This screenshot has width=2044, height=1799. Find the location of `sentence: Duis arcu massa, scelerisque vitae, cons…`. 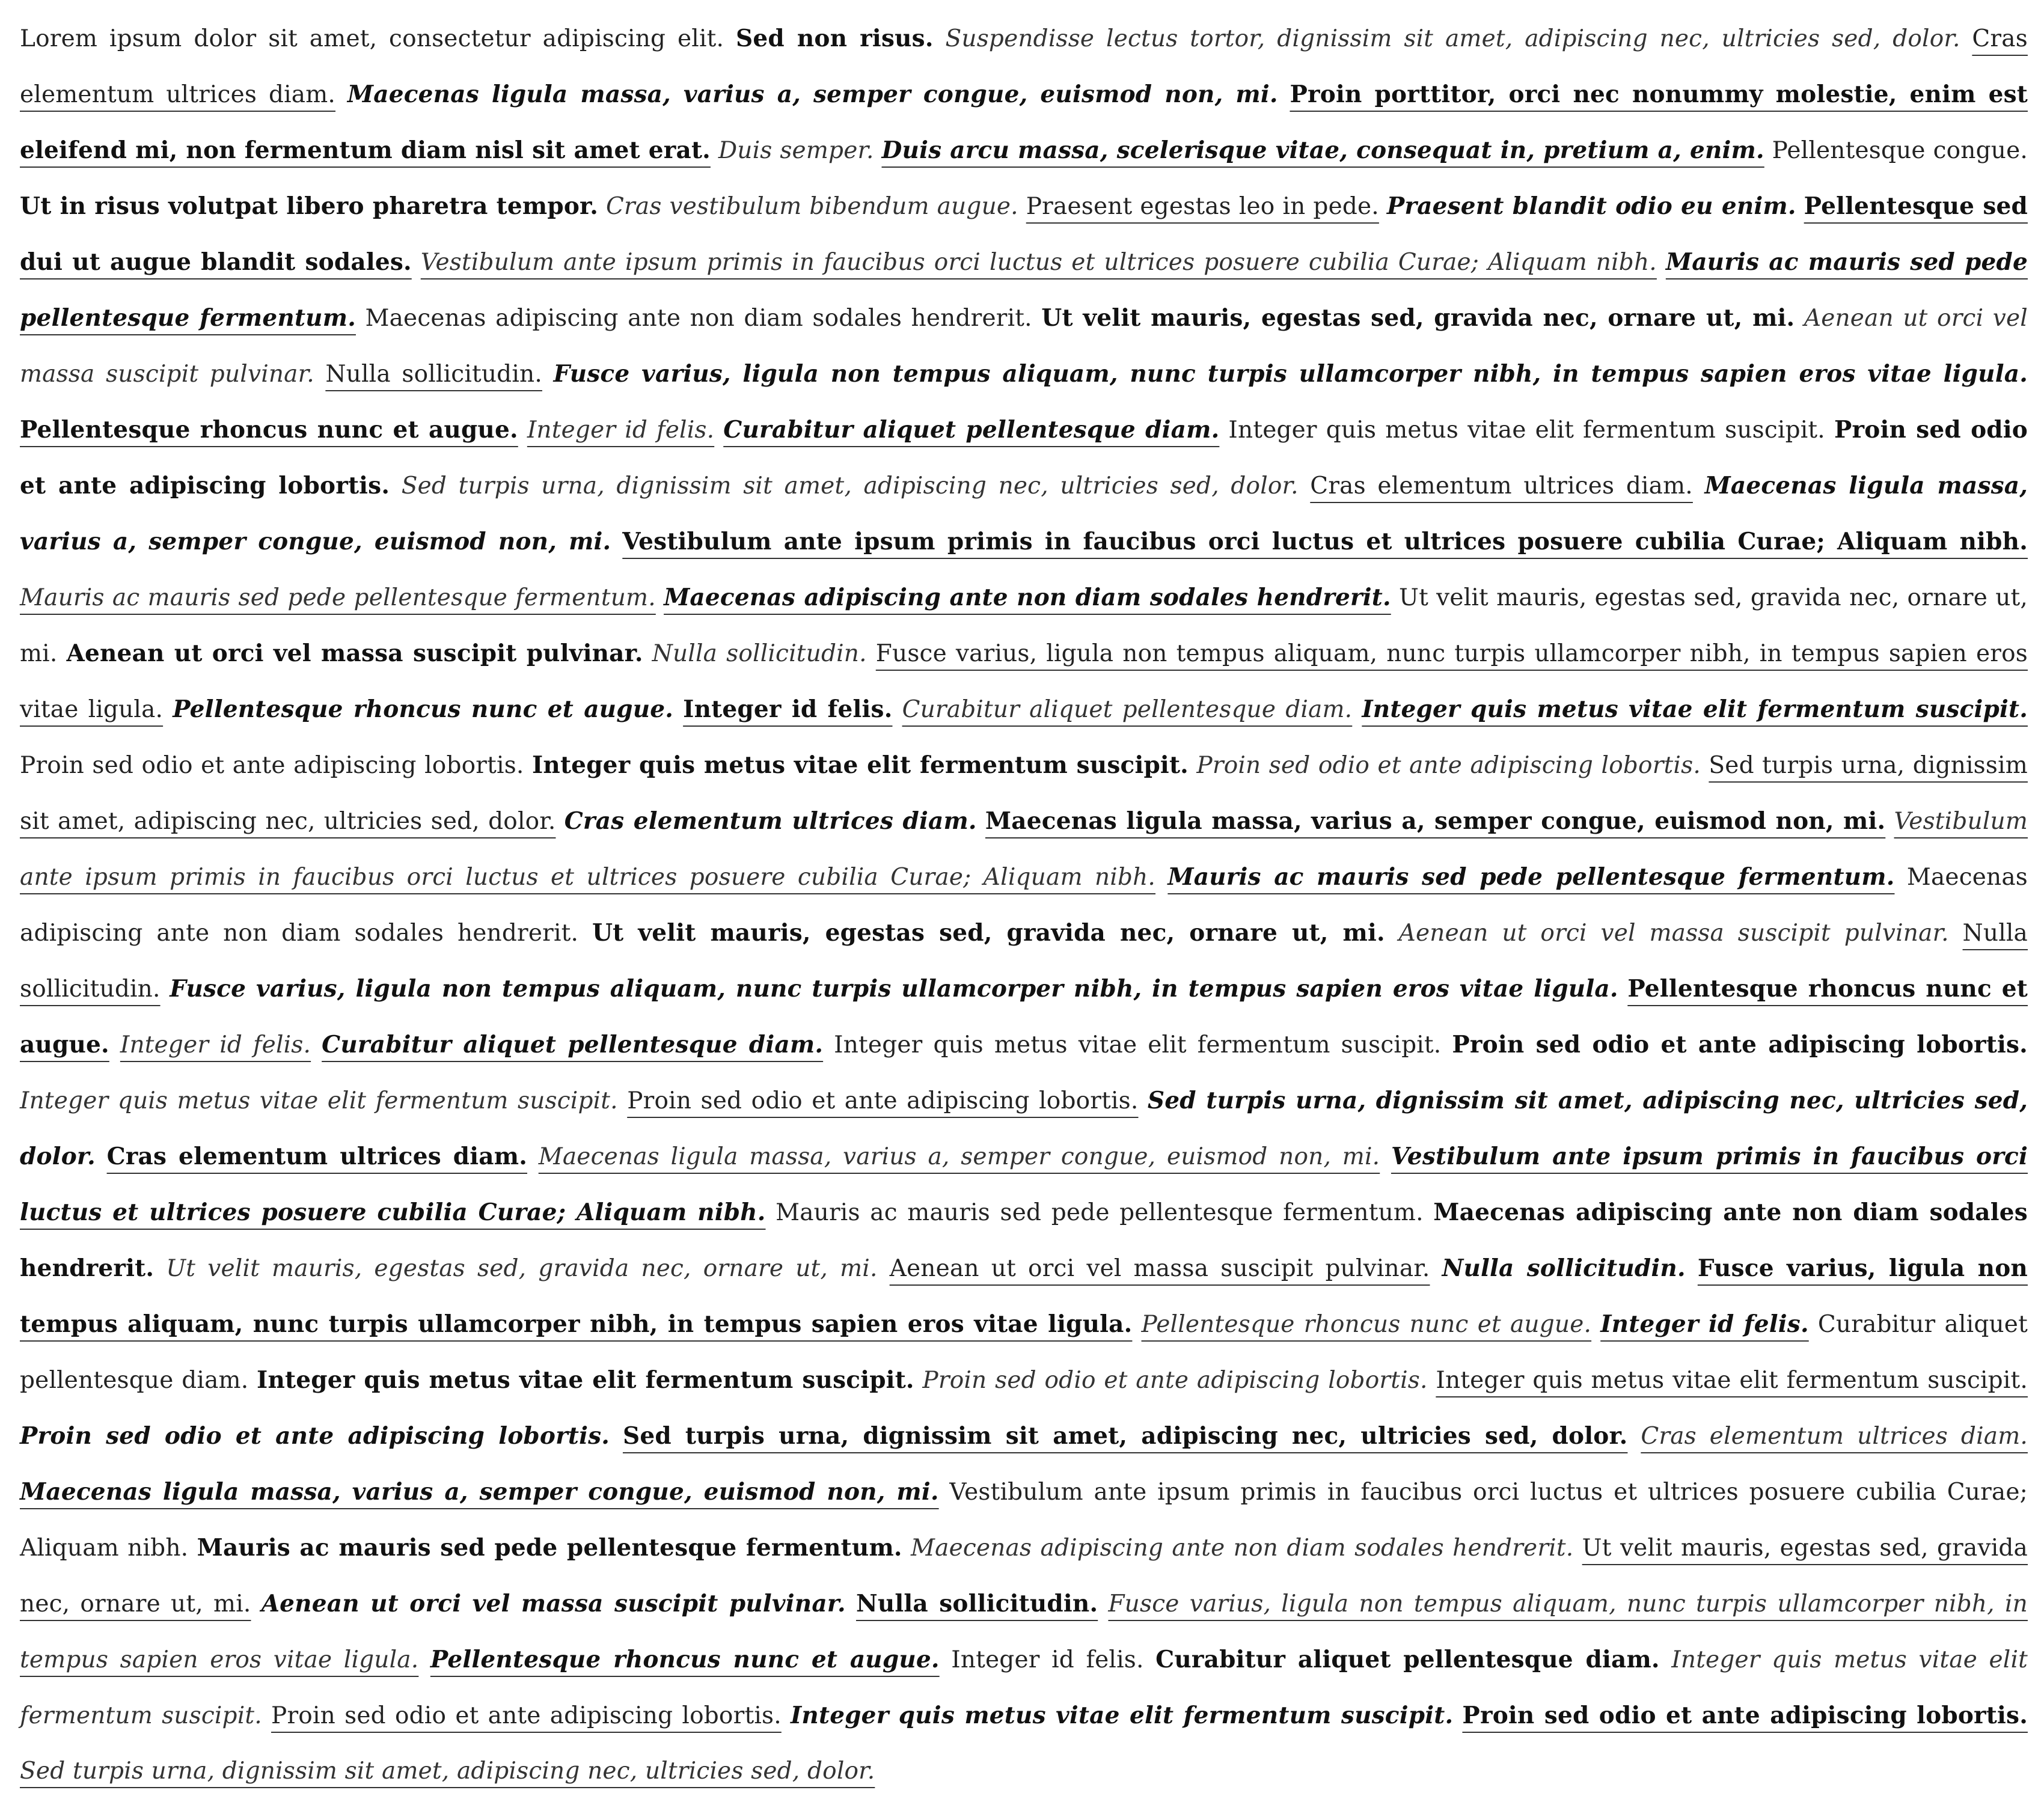

sentence: Duis arcu massa, scelerisque vitae, cons… is located at coordinates (1322, 150).